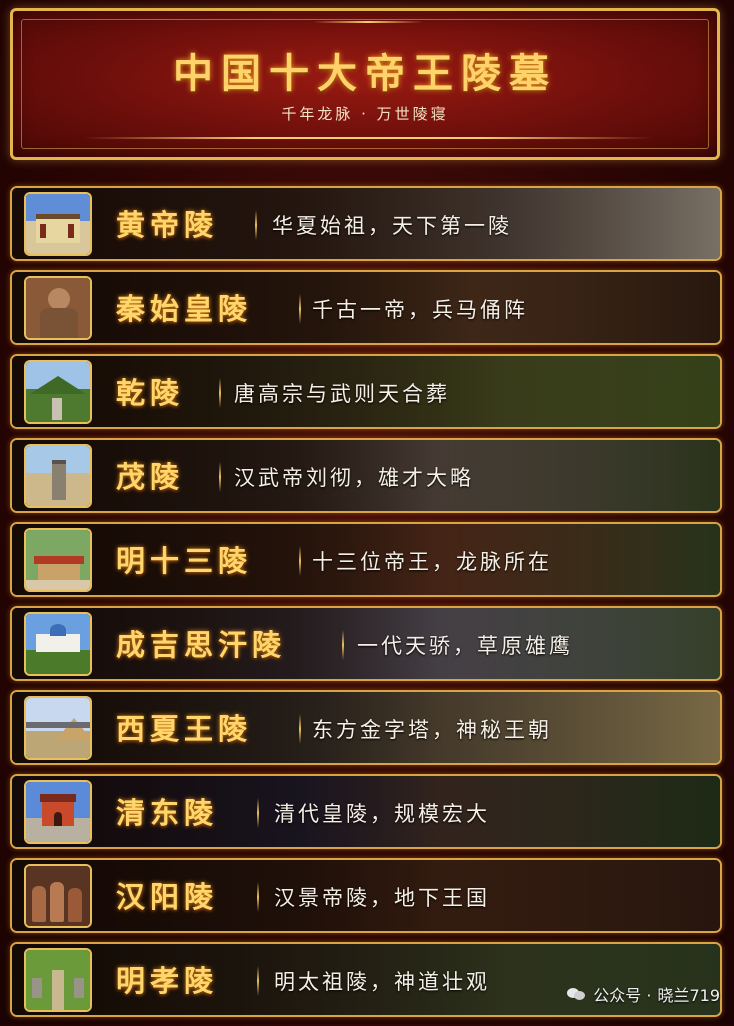  What do you see at coordinates (382, 982) in the screenshot?
I see `mausoleum-description: 明太祖陵，神道壮观` at bounding box center [382, 982].